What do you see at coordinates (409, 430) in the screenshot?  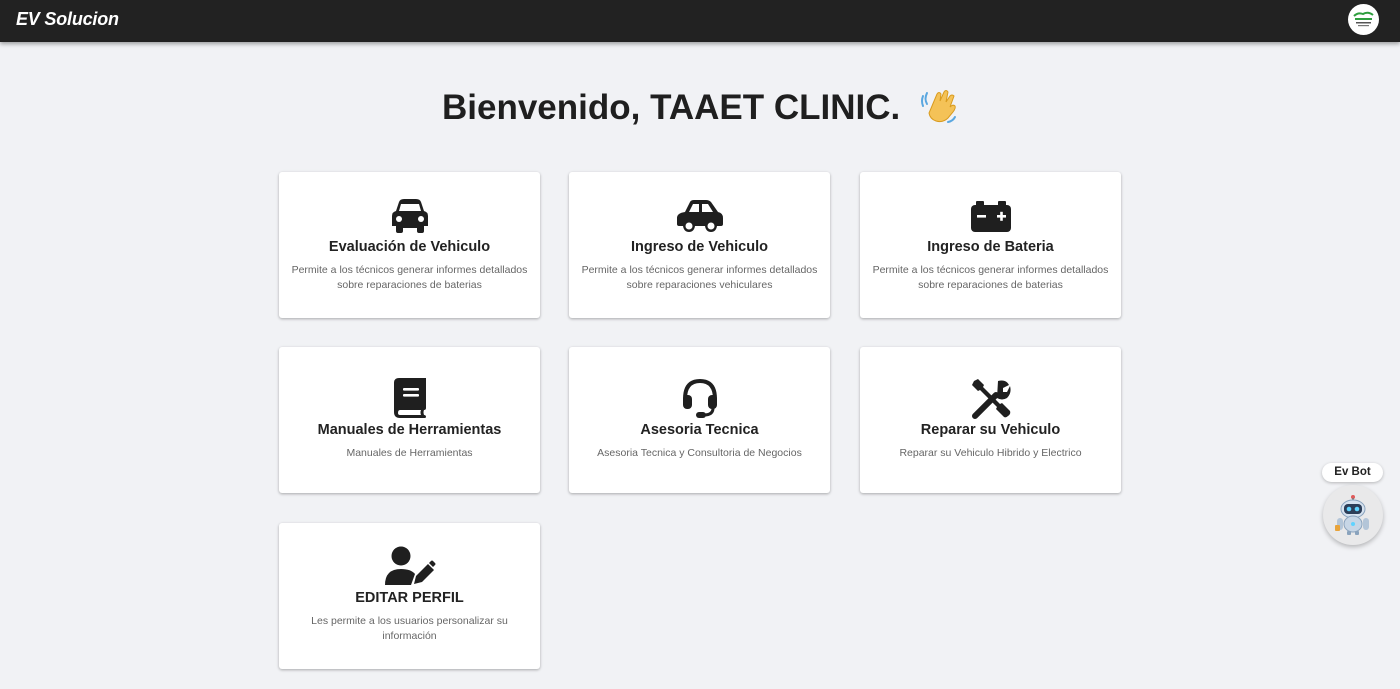 I see `card-title: Manuales de Herramientas` at bounding box center [409, 430].